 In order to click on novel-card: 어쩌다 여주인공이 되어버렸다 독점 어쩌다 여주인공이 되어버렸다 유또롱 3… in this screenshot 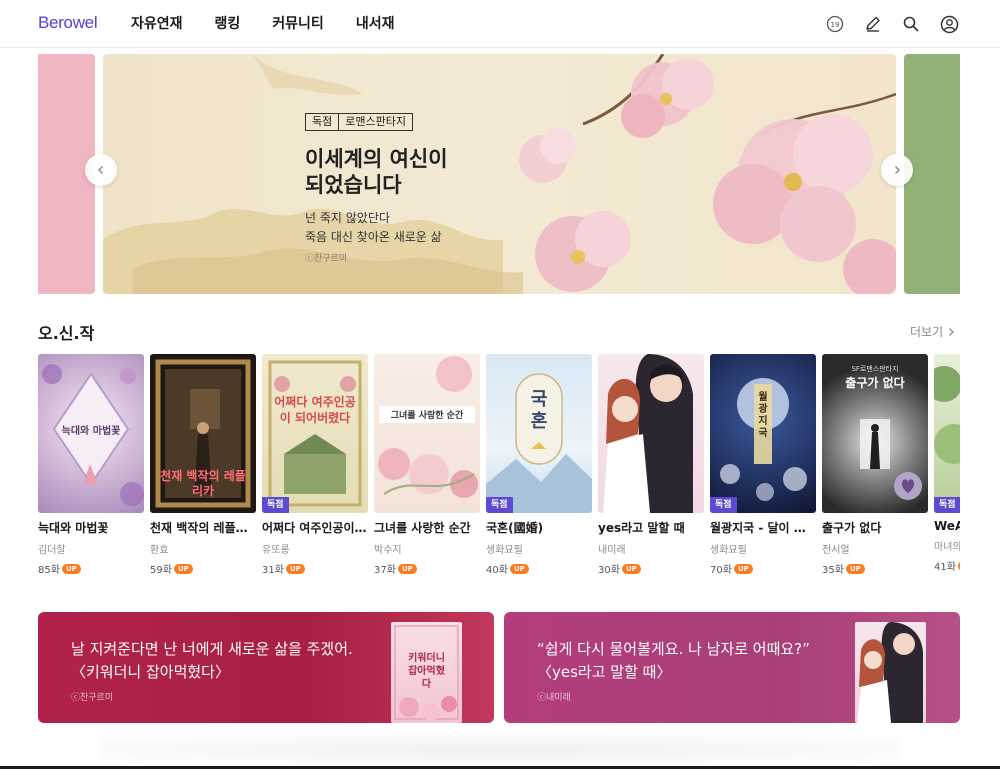, I will do `click(315, 464)`.